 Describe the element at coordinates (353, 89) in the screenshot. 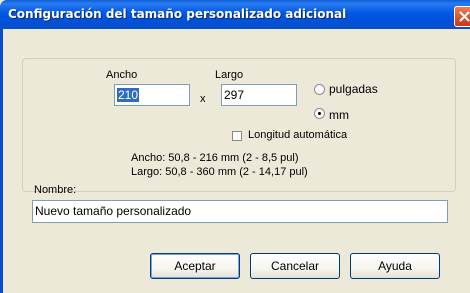

I see `inches-label: pulgadas` at that location.